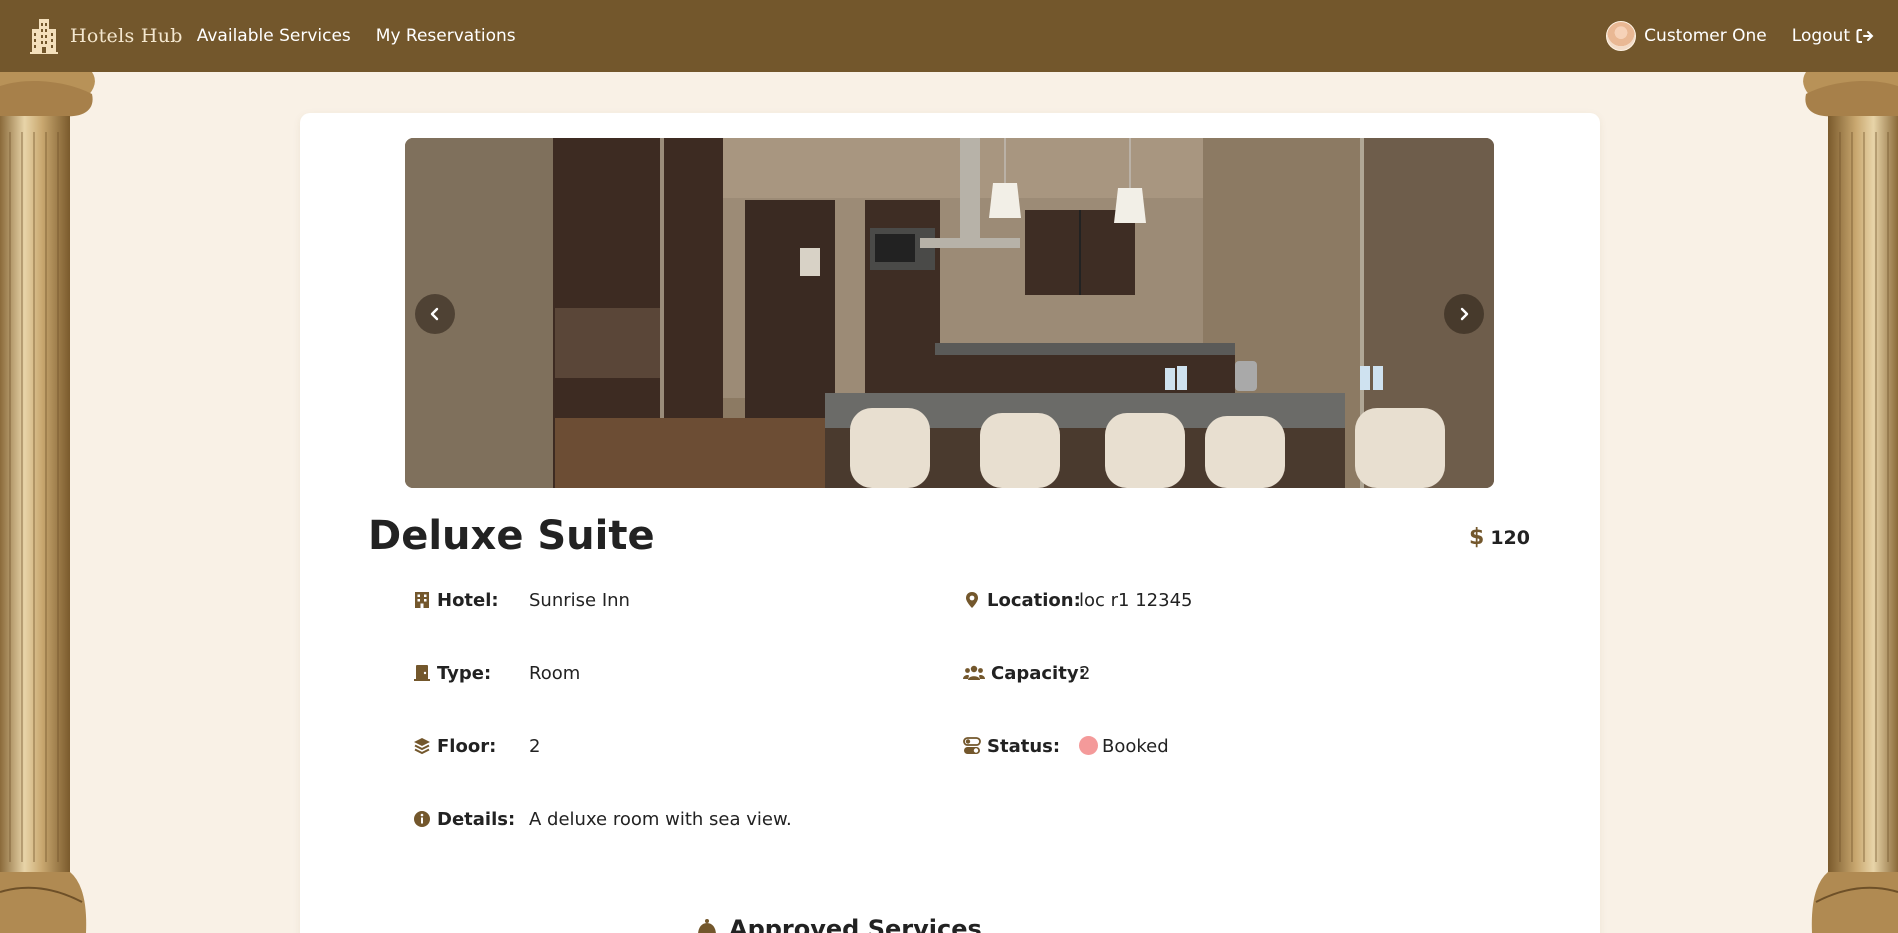 The height and width of the screenshot is (933, 1898). Describe the element at coordinates (521, 600) in the screenshot. I see `field-hotel: Hotel: Sunrise Inn` at that location.